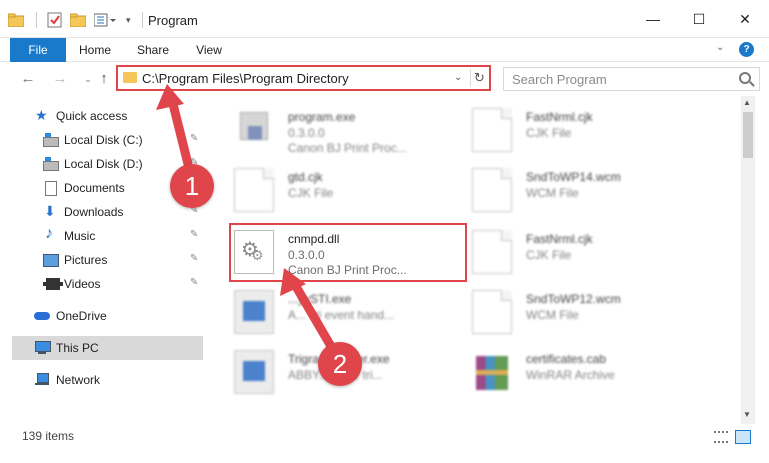 The height and width of the screenshot is (463, 769). I want to click on address-path: C:\Program Files\Program Directory, so click(245, 78).